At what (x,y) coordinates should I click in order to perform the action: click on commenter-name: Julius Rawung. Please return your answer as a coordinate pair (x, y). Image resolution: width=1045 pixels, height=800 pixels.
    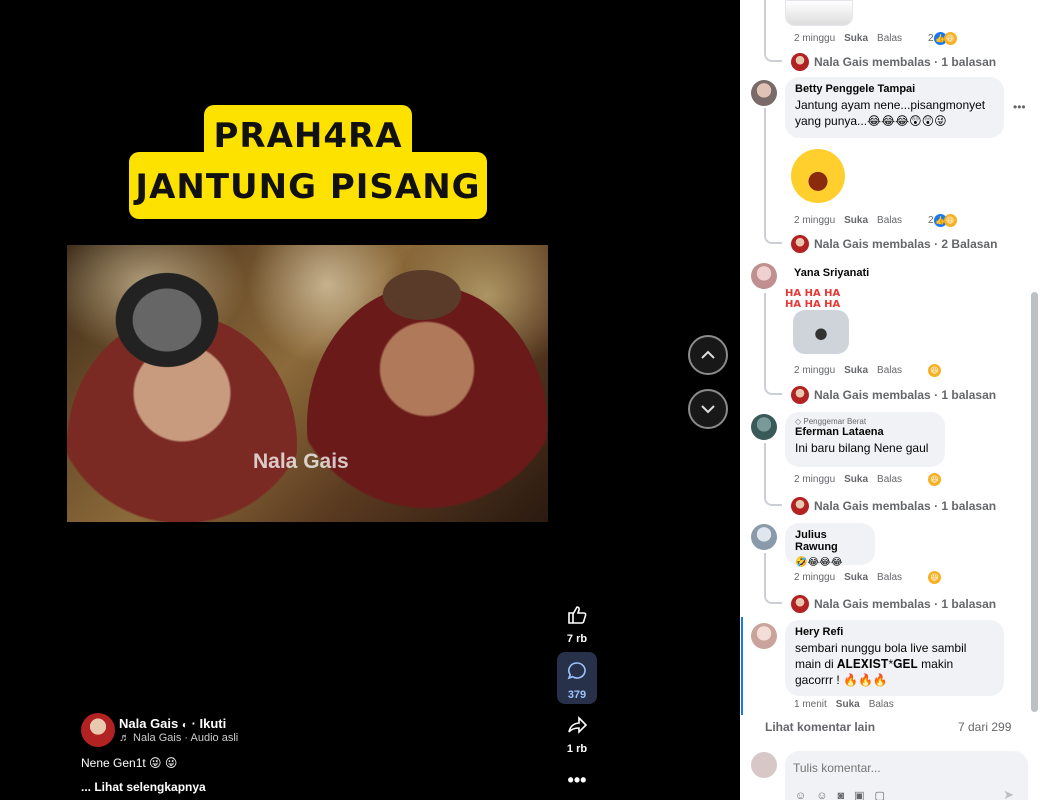
    Looking at the image, I should click on (830, 541).